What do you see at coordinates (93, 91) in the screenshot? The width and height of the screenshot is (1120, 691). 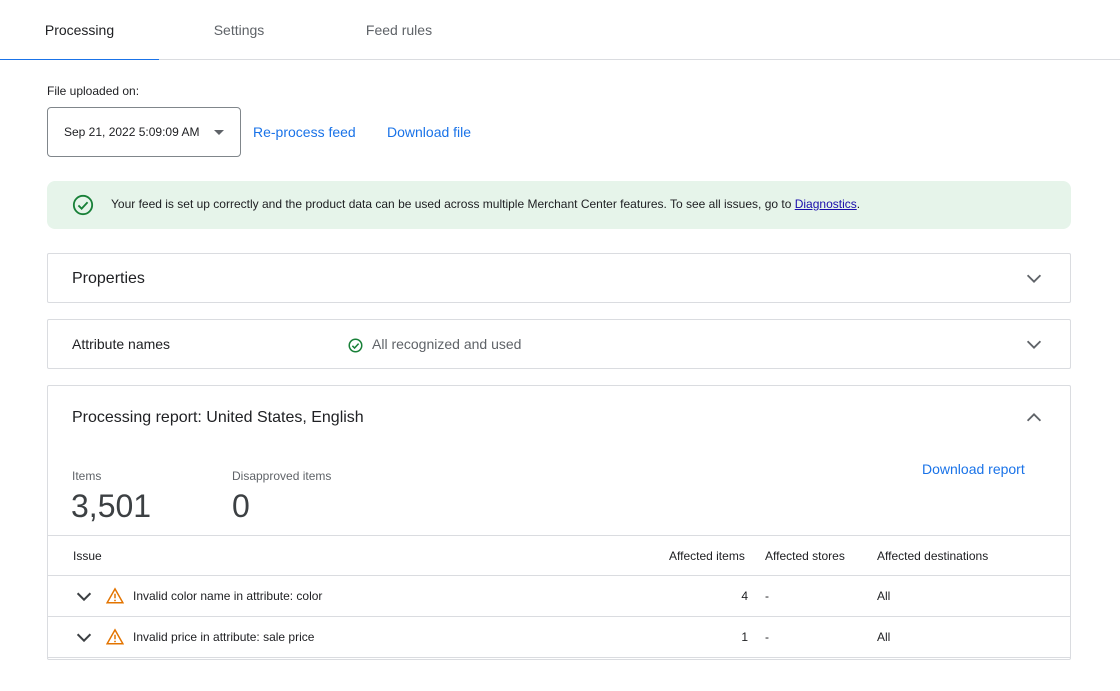 I see `file-uploaded-label: File uploaded on:` at bounding box center [93, 91].